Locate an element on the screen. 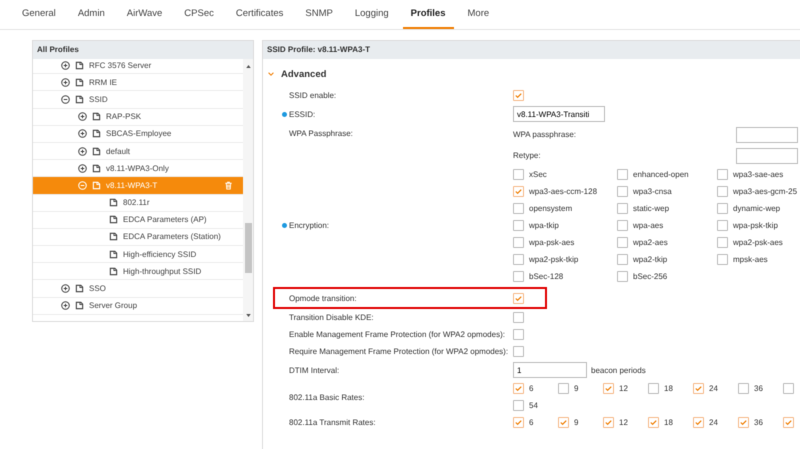 The width and height of the screenshot is (800, 449). nav-tab: Logging is located at coordinates (371, 14).